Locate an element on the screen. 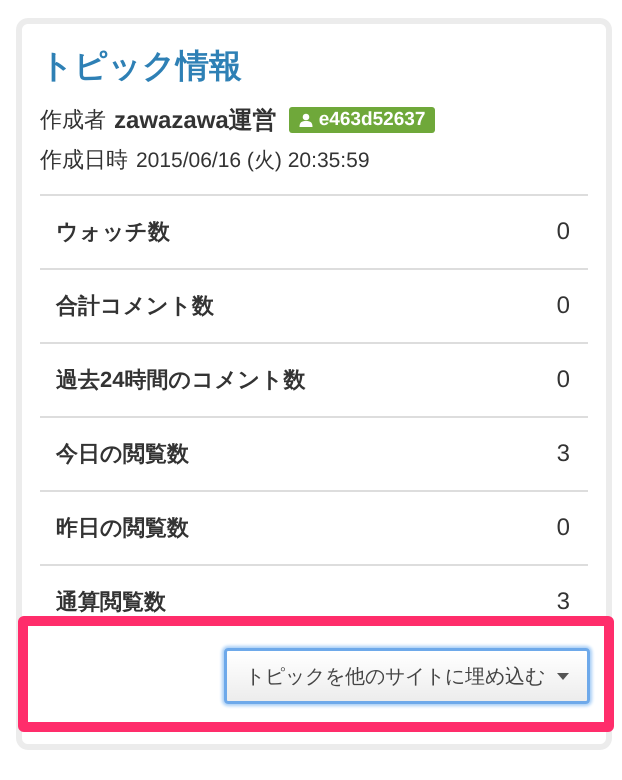  stat-label: 通算閲覧数 is located at coordinates (111, 602).